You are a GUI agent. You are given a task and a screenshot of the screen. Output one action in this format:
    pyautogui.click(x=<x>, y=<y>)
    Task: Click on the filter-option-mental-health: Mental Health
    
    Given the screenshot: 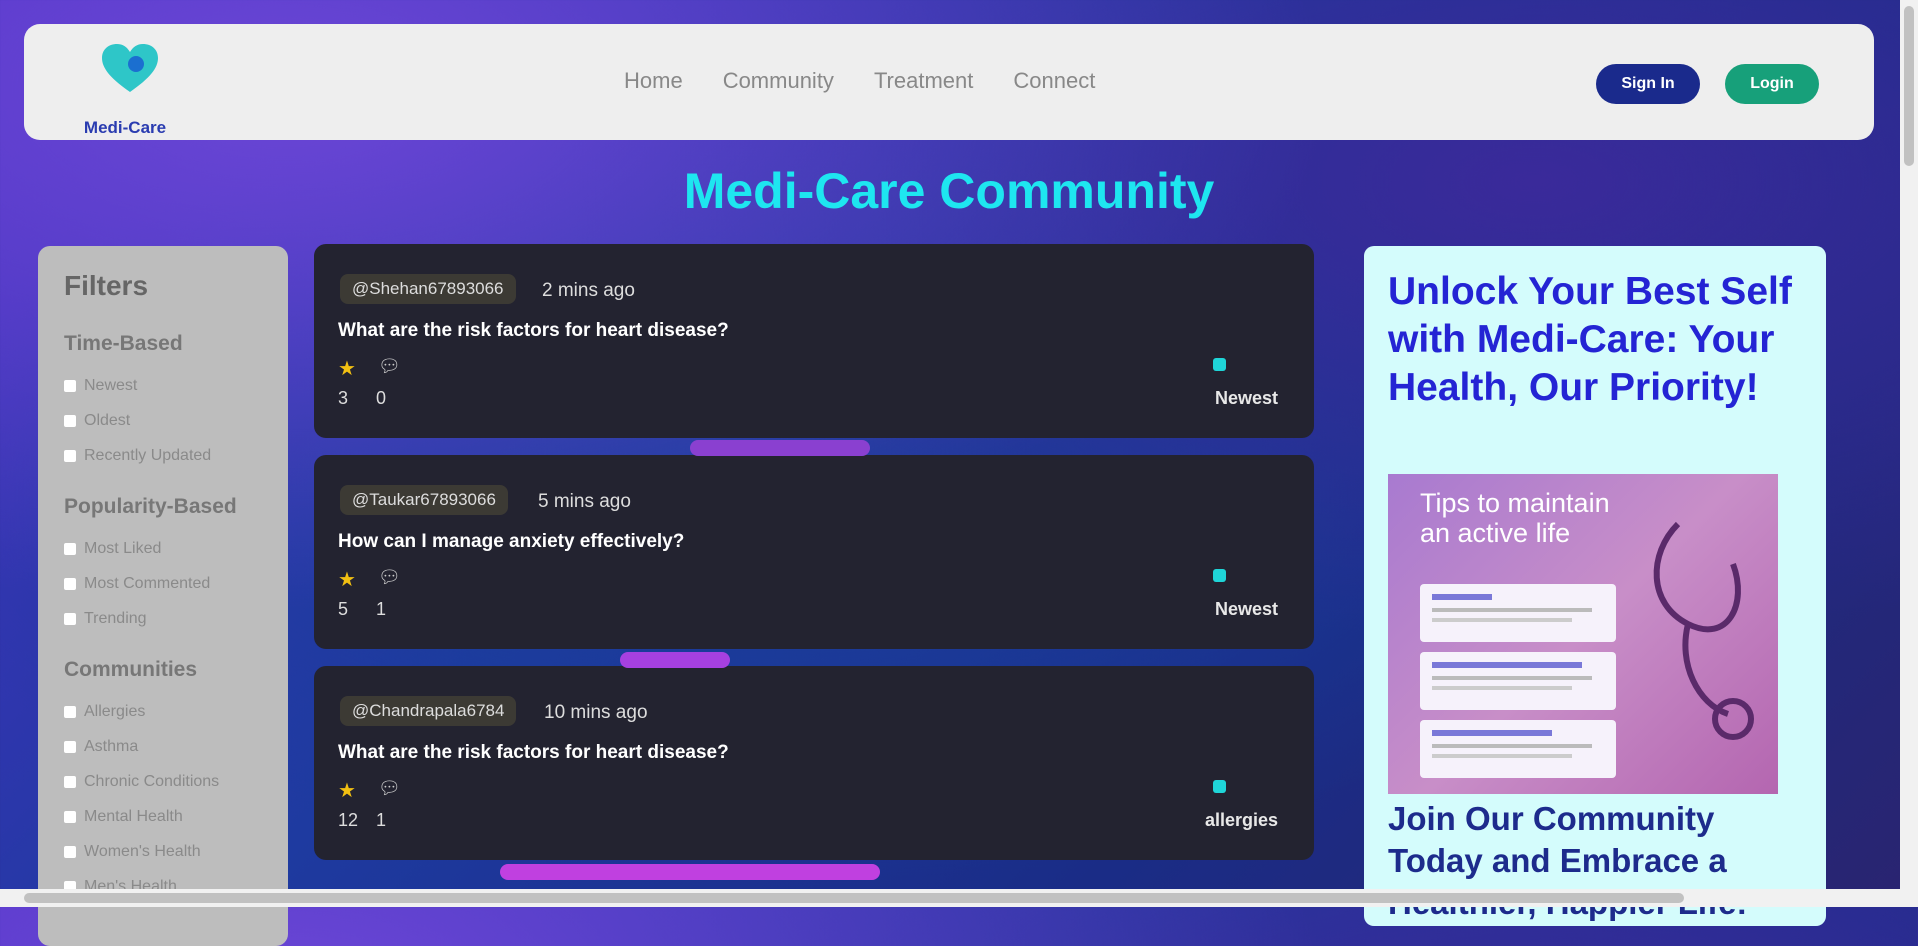 What is the action you would take?
    pyautogui.click(x=163, y=816)
    